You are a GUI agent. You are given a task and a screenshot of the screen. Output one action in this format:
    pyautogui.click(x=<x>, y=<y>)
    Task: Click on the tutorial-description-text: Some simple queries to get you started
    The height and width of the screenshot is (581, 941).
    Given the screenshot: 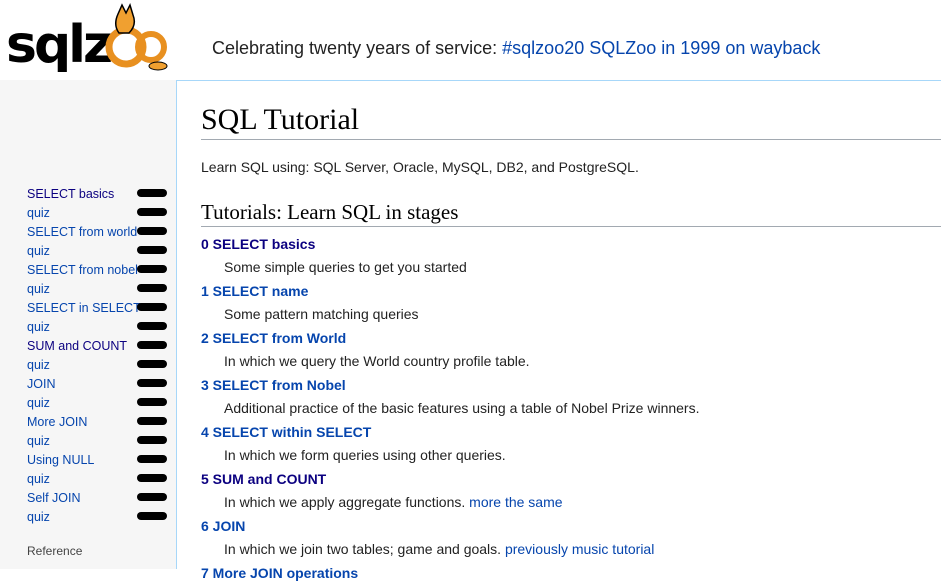 What is the action you would take?
    pyautogui.click(x=345, y=267)
    